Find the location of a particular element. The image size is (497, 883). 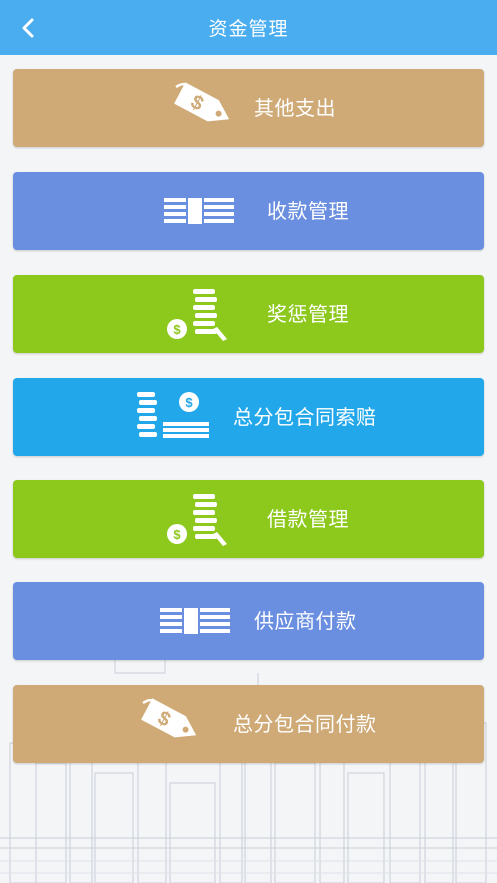

page-title: 资金管理 is located at coordinates (248, 29).